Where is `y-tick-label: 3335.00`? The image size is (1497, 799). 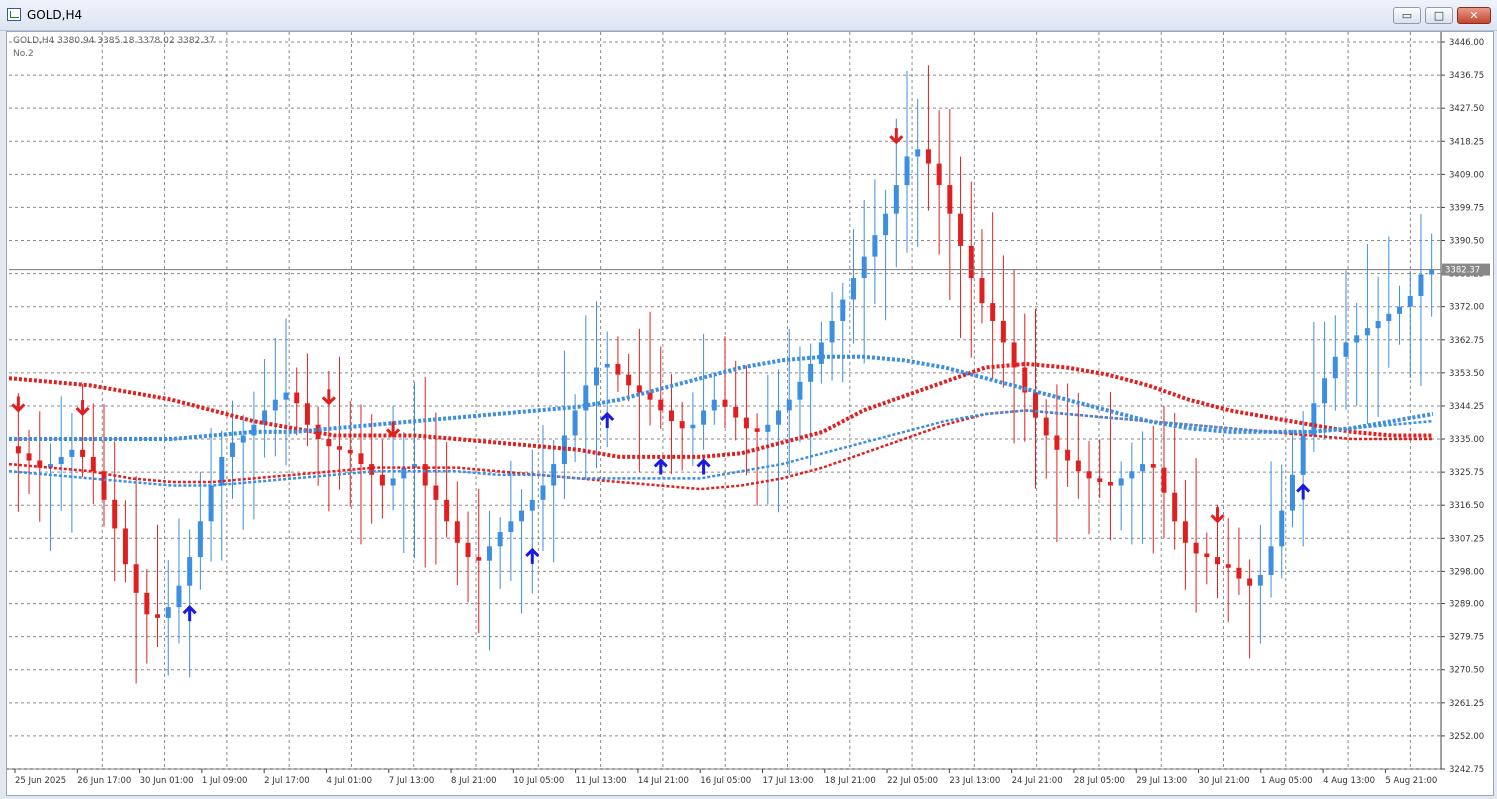
y-tick-label: 3335.00 is located at coordinates (1466, 440).